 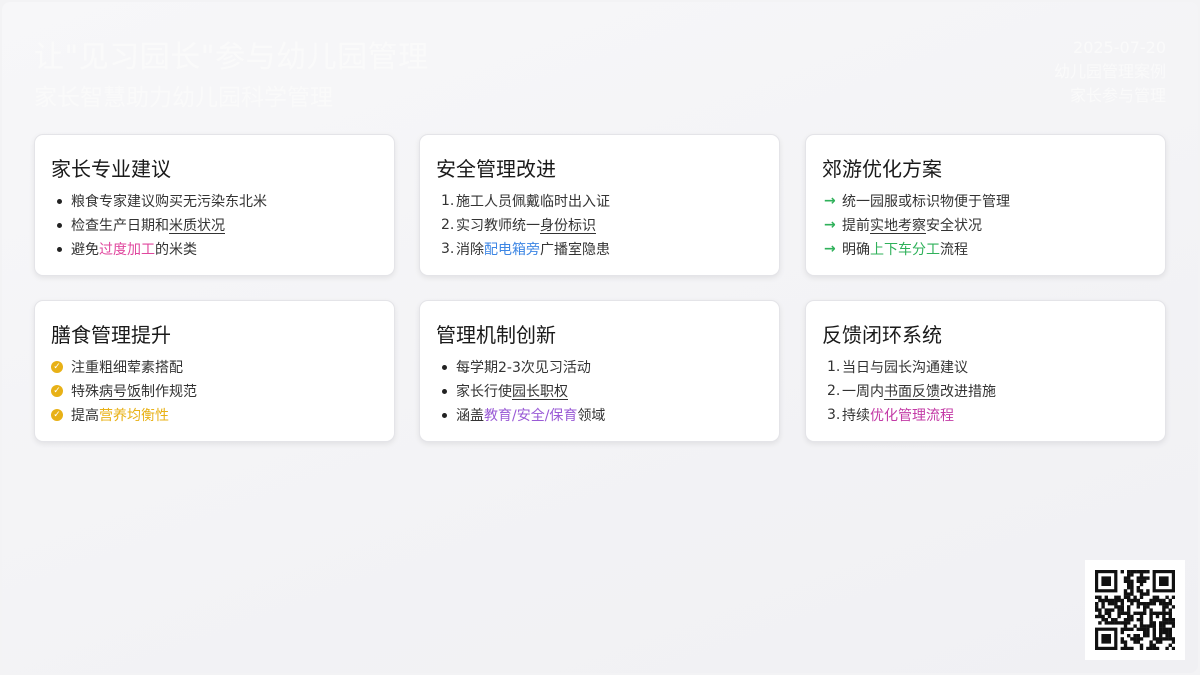 I want to click on text-fragment: 特殊, so click(x=85, y=392).